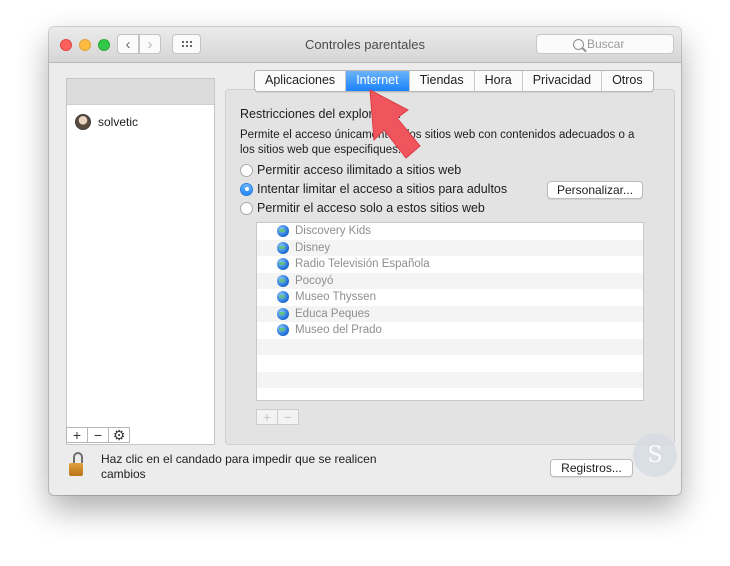 The width and height of the screenshot is (730, 566). I want to click on user-list-controls: + − ⚙, so click(98, 436).